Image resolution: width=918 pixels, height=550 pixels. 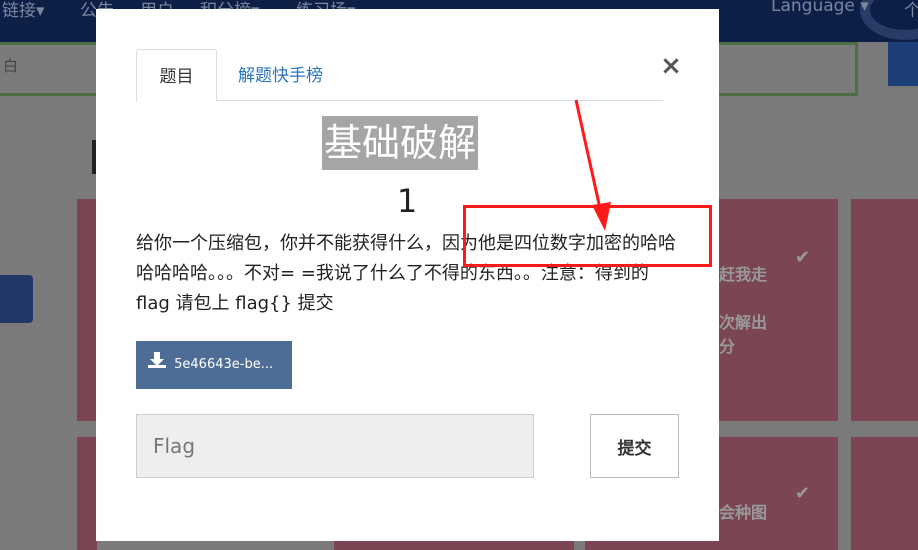 I want to click on challenge-title: 基础破解, so click(x=400, y=143).